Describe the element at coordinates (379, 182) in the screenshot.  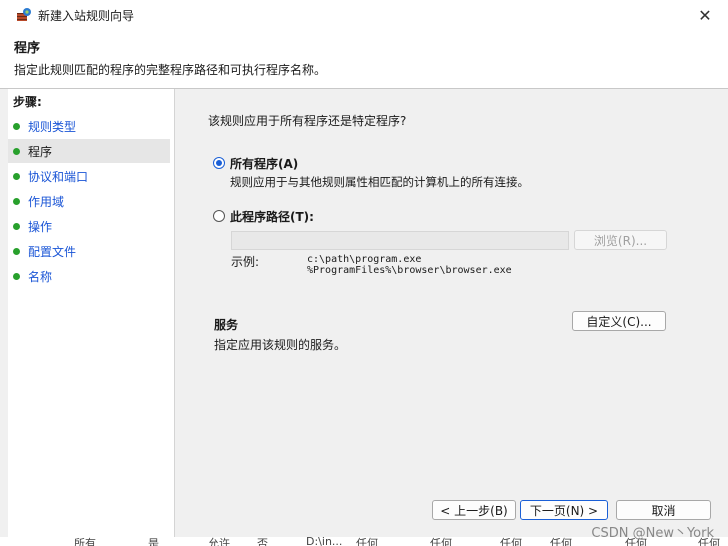
I see `all-programs-description: 规则应用于与其他规则属性相匹配的计算机上的所有连接。` at that location.